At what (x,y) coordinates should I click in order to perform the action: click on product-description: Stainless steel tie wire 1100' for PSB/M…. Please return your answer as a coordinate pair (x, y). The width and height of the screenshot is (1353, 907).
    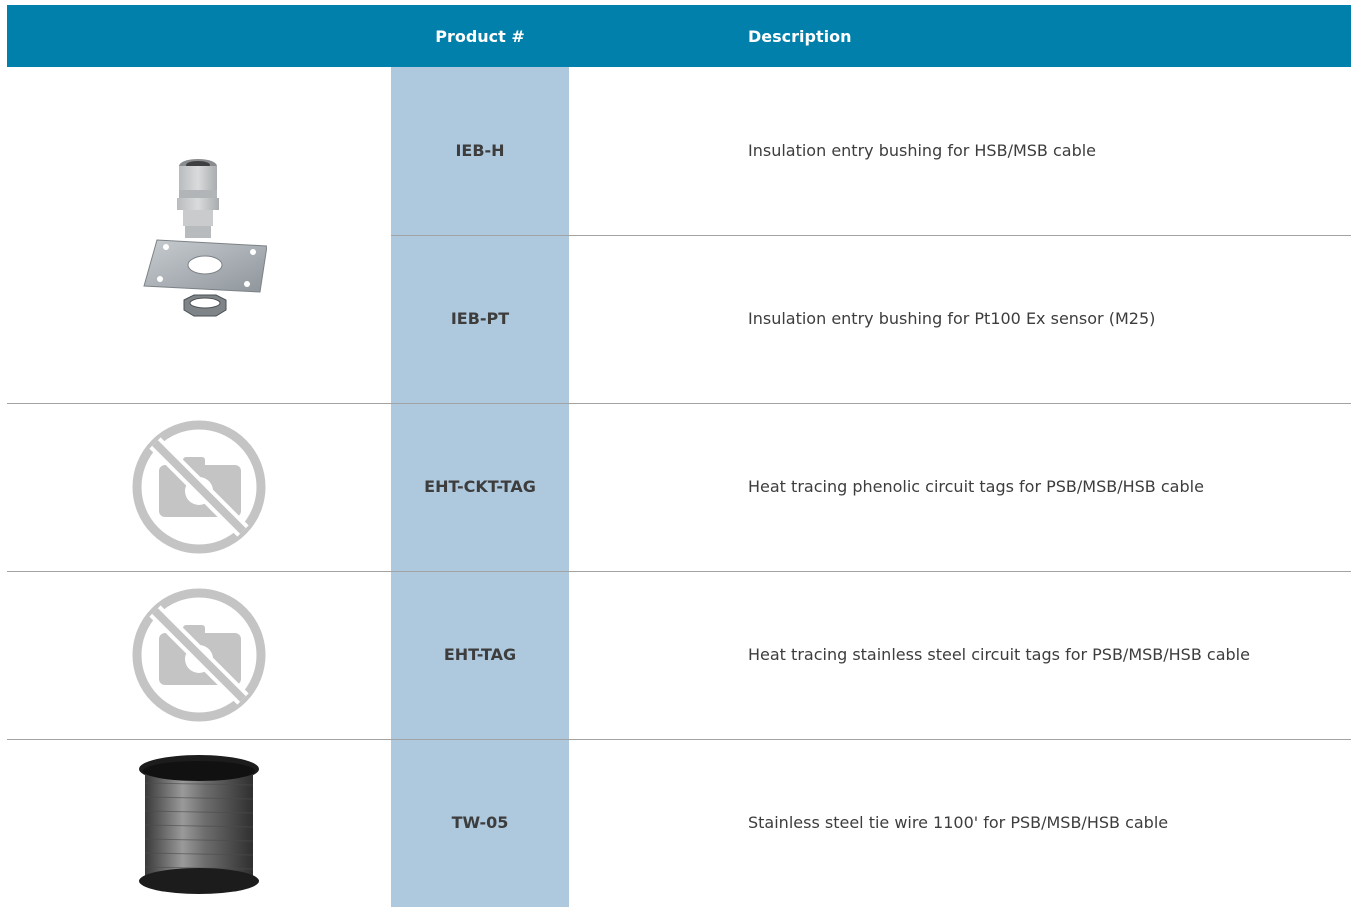
    Looking at the image, I should click on (958, 822).